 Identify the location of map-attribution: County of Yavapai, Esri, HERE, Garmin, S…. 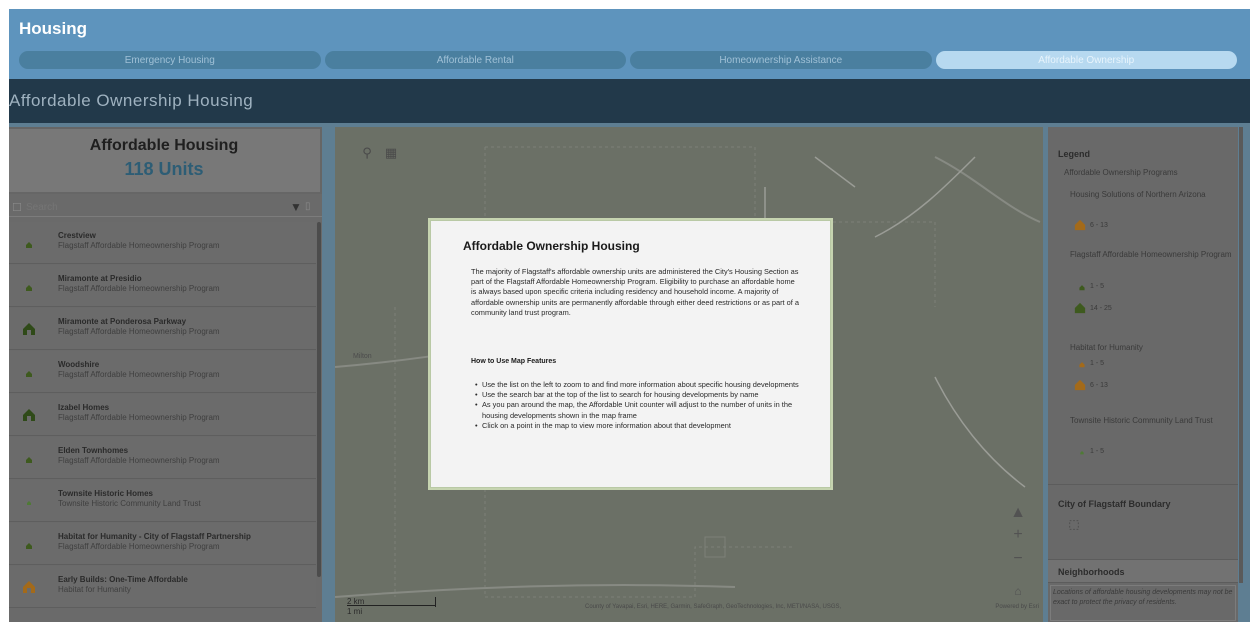
(713, 607).